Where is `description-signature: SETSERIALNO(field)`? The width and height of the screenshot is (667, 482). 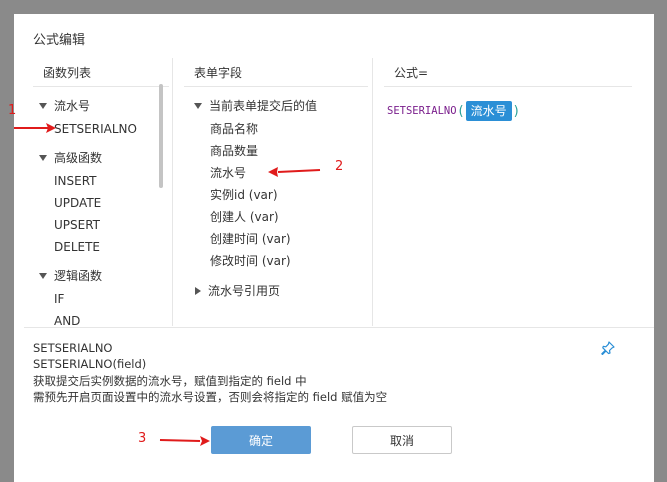 description-signature: SETSERIALNO(field) is located at coordinates (90, 364).